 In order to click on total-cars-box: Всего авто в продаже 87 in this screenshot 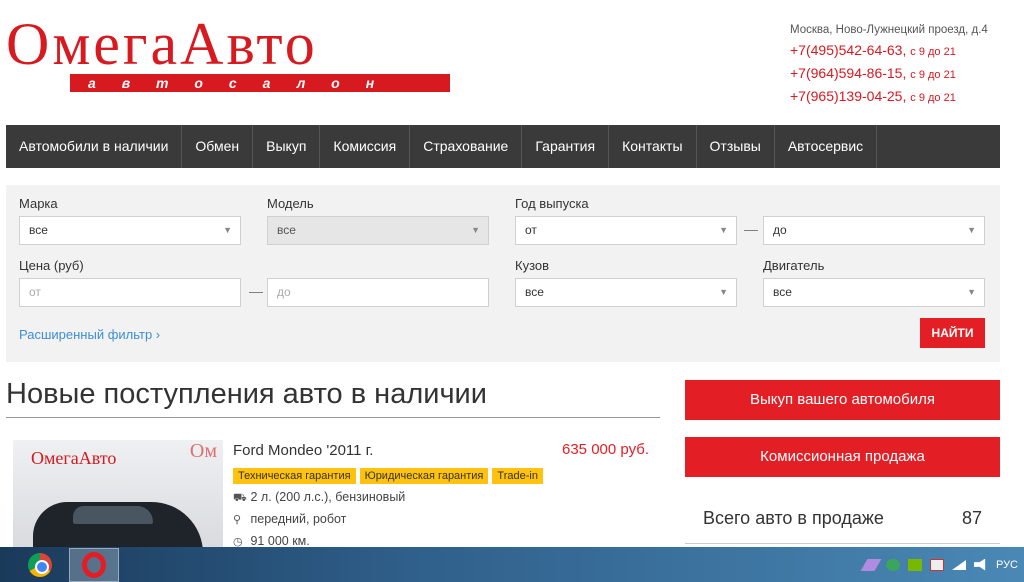, I will do `click(842, 521)`.